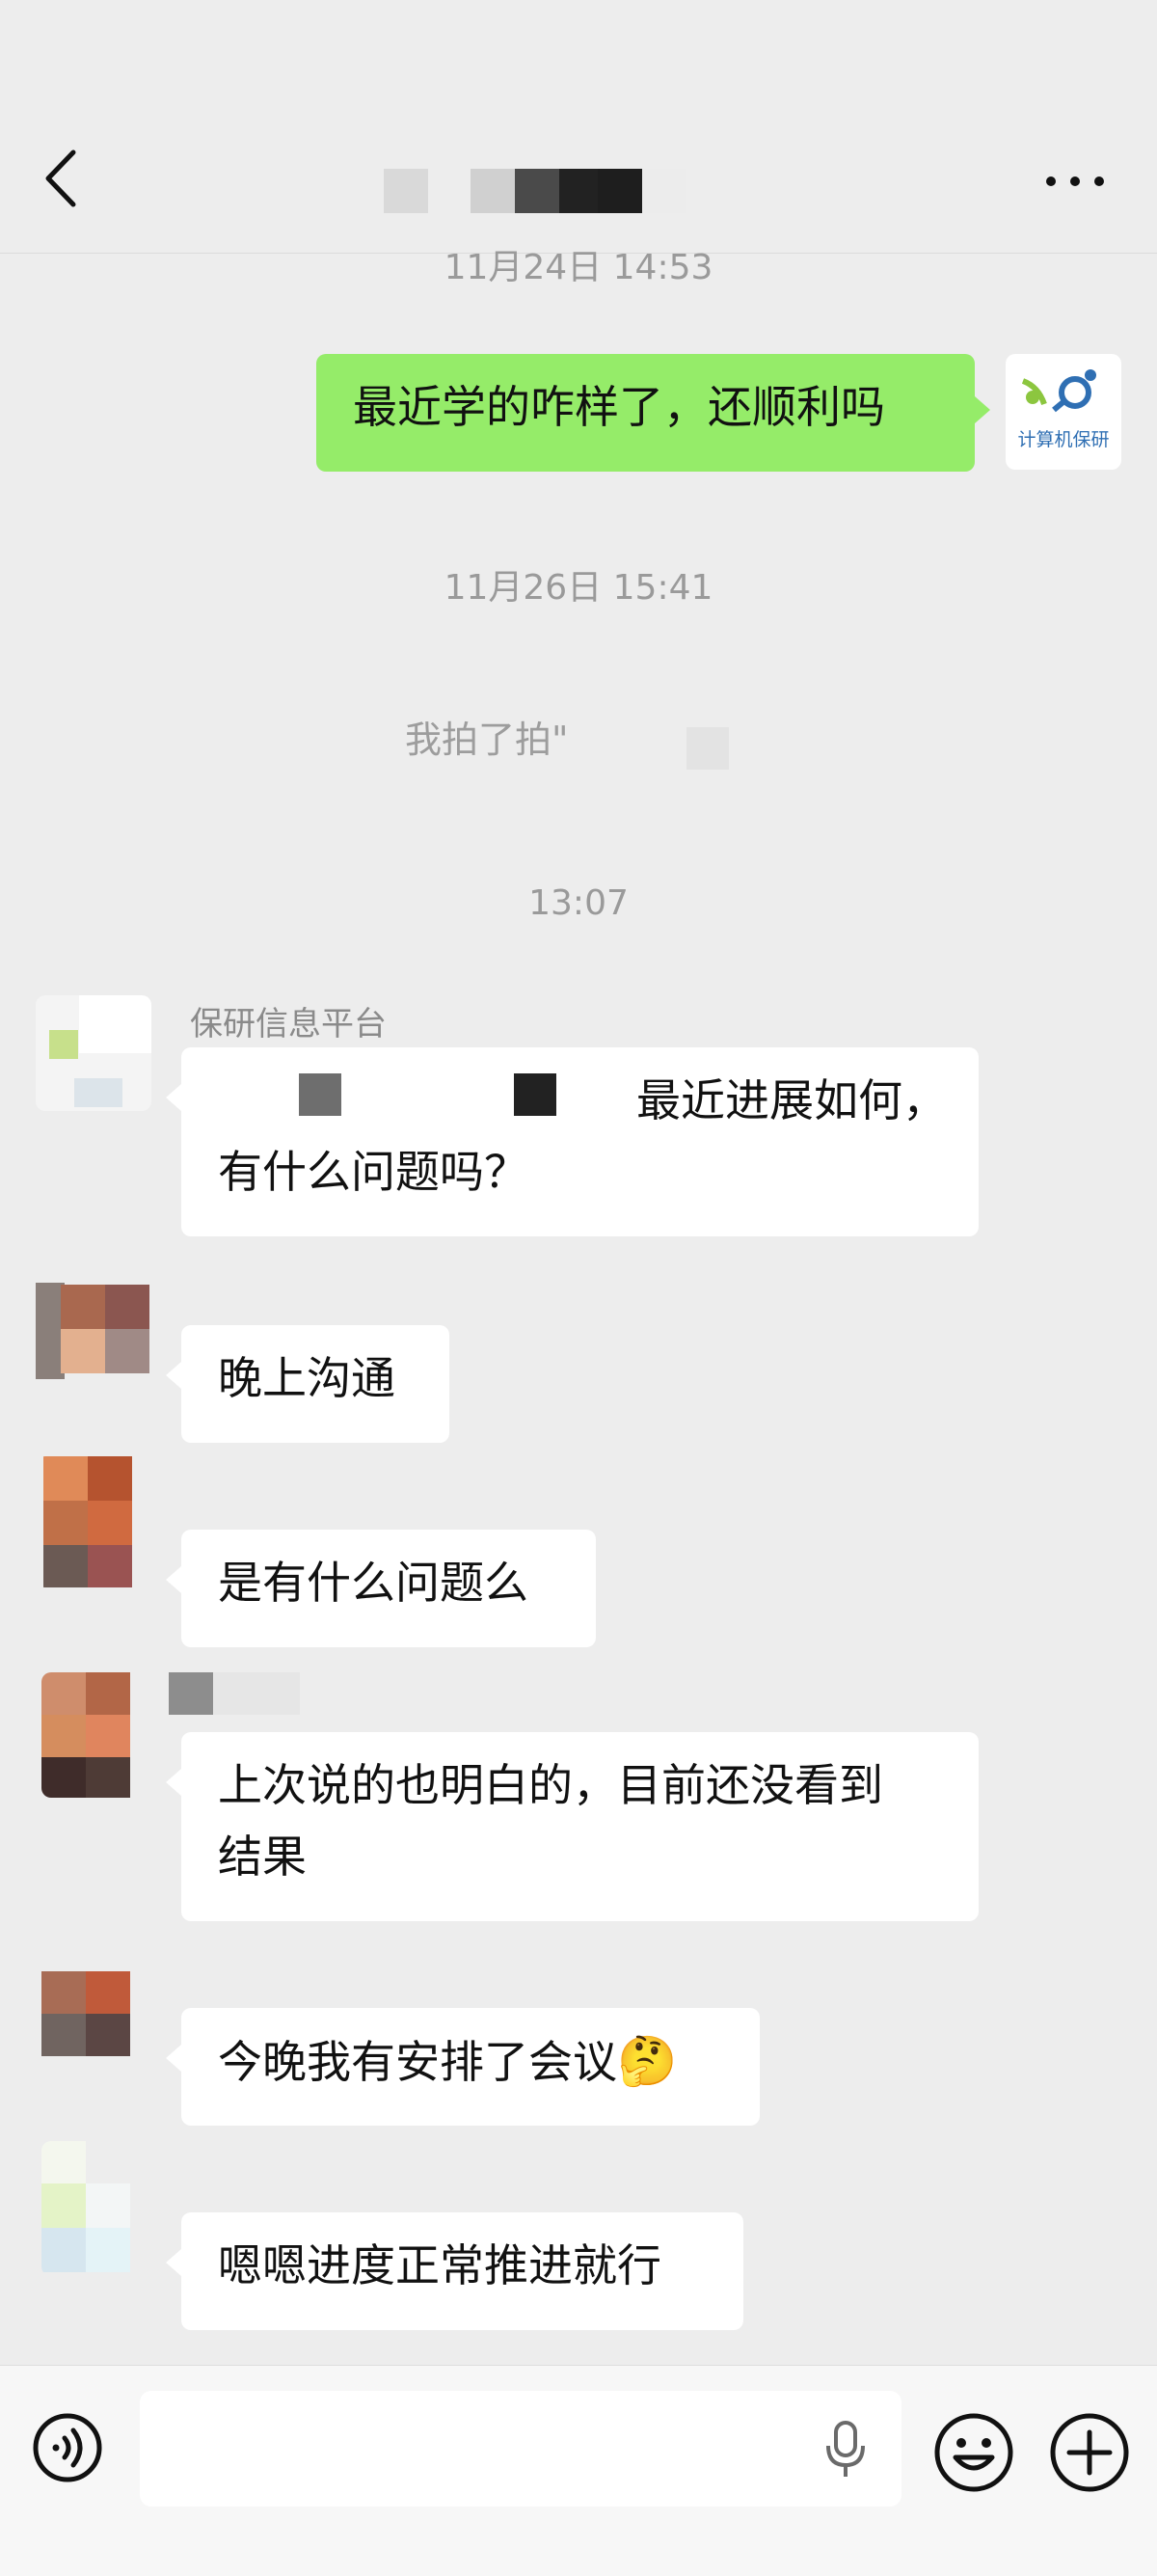 Image resolution: width=1157 pixels, height=2576 pixels. What do you see at coordinates (520, 2449) in the screenshot?
I see `message-input` at bounding box center [520, 2449].